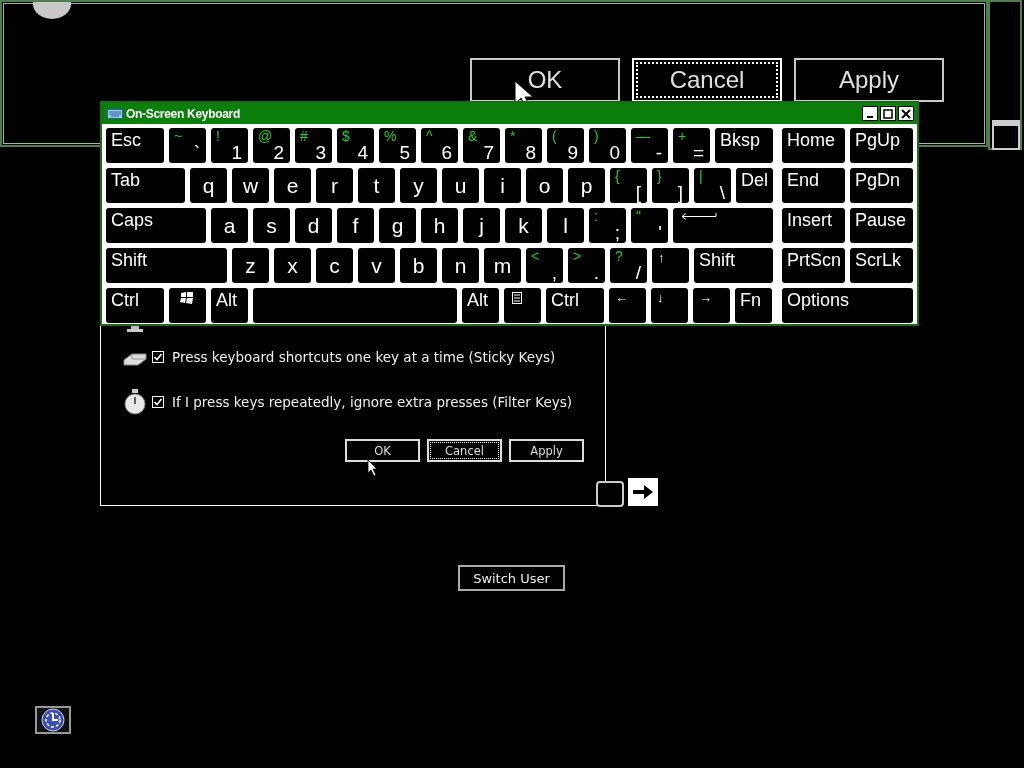  I want to click on key: — -, so click(649, 145).